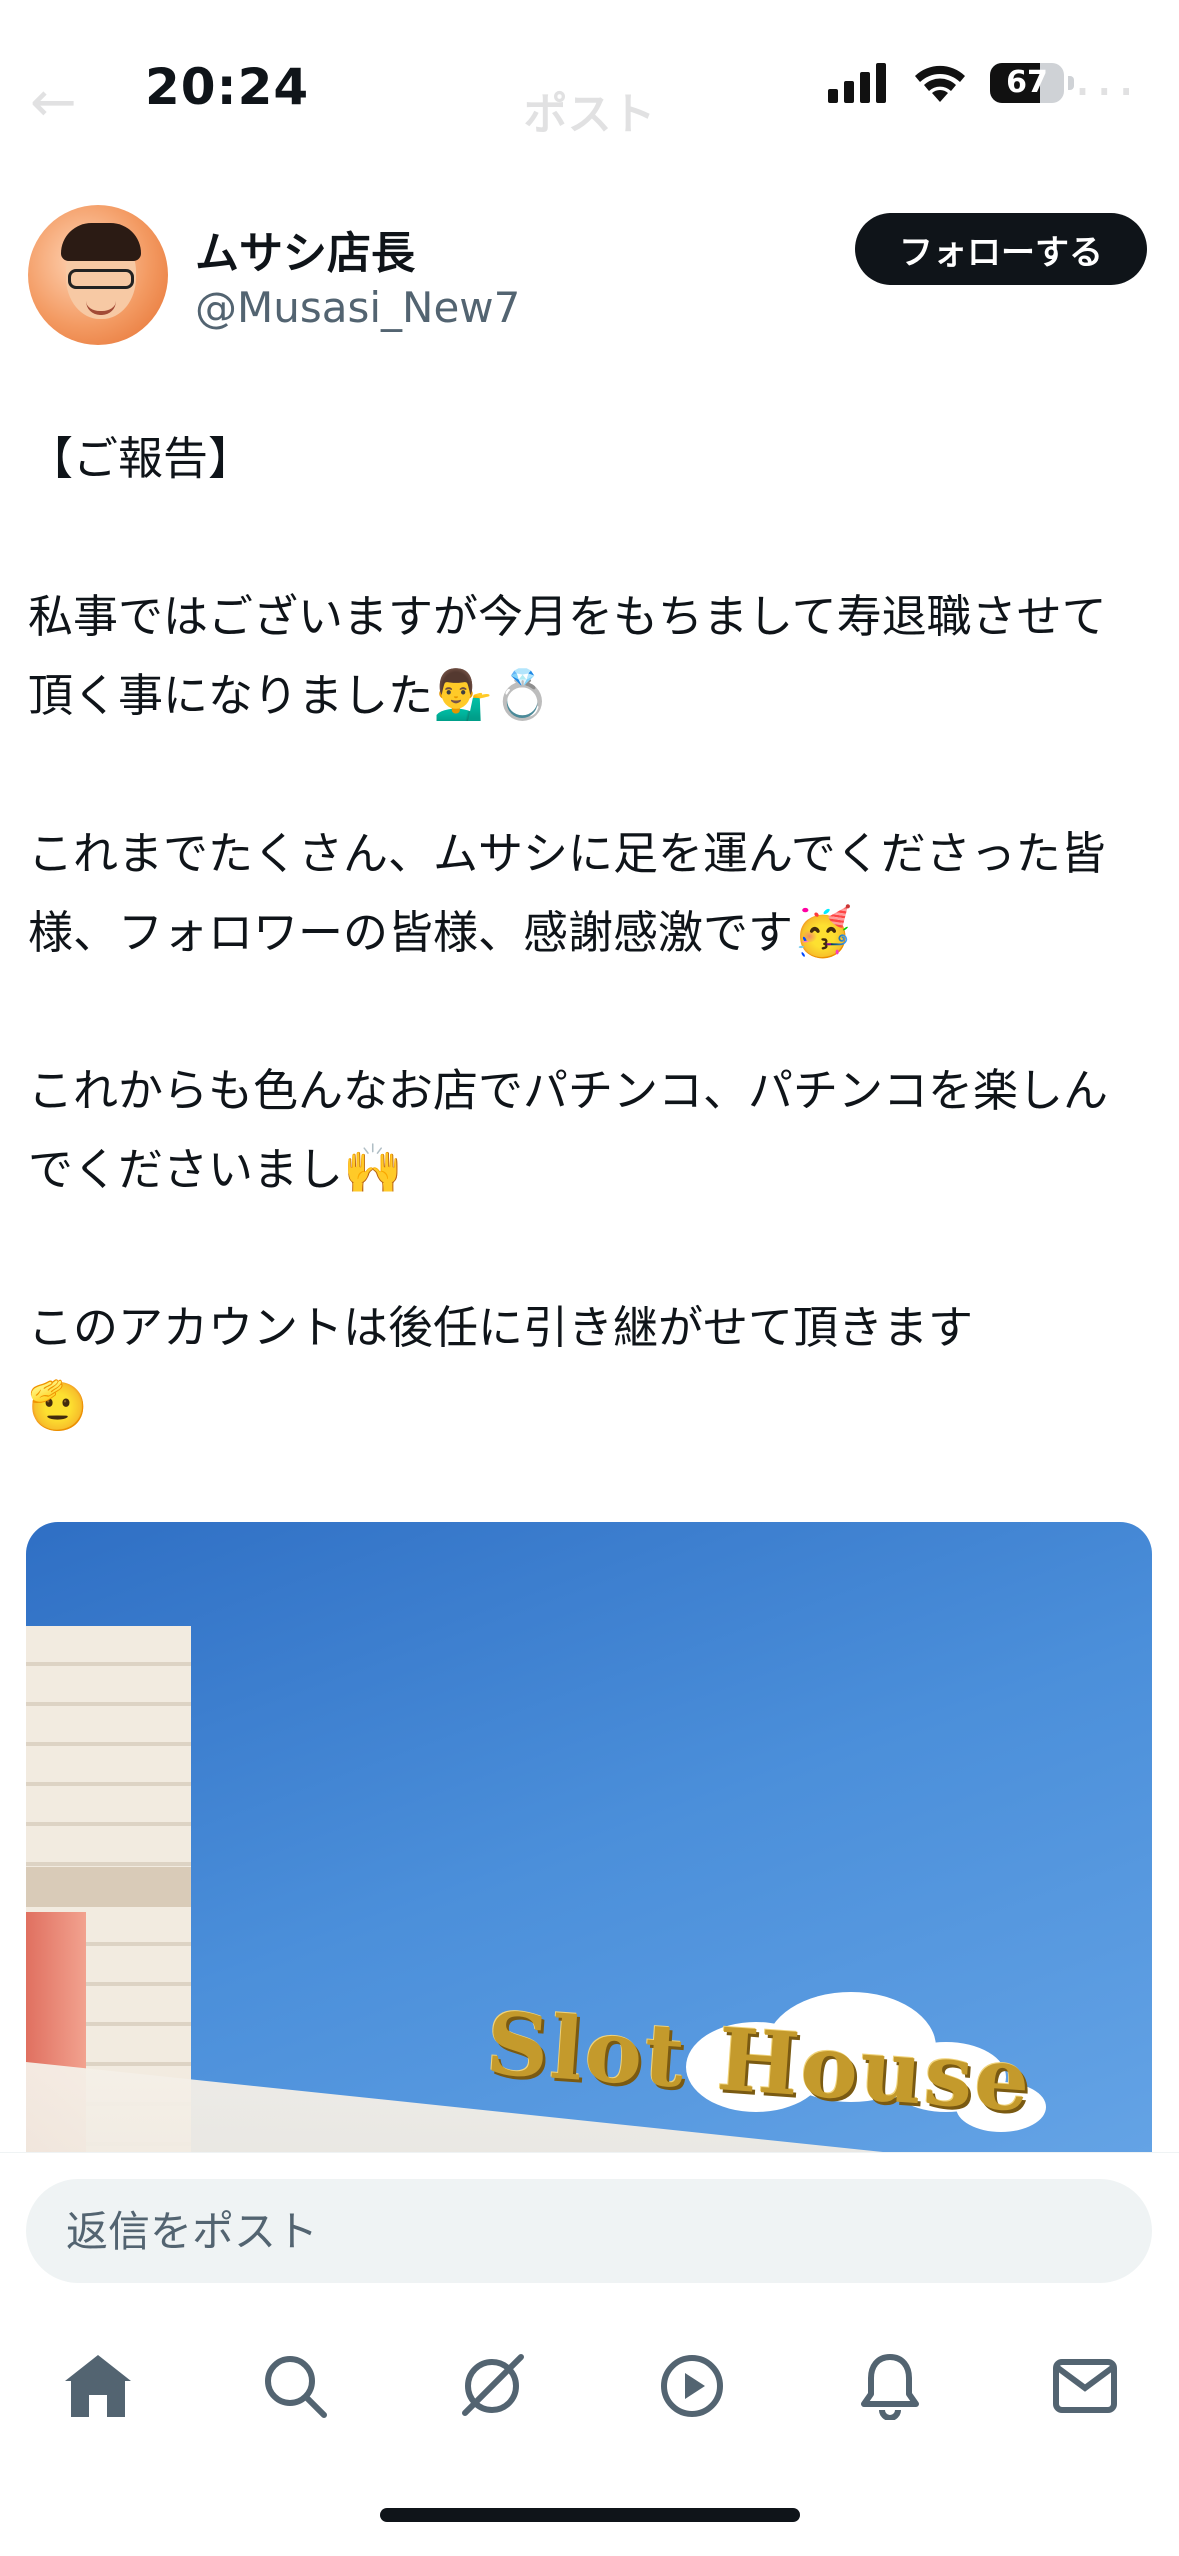 The height and width of the screenshot is (2556, 1179). What do you see at coordinates (823, 932) in the screenshot?
I see `partying-face-emoji: 🥳` at bounding box center [823, 932].